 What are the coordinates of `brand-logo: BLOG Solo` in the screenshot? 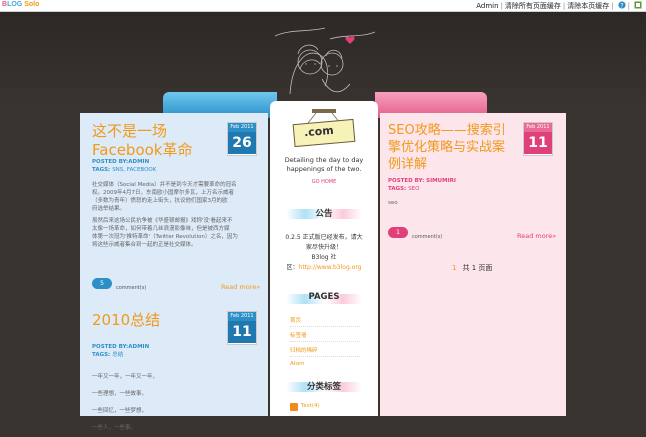 It's located at (20, 4).